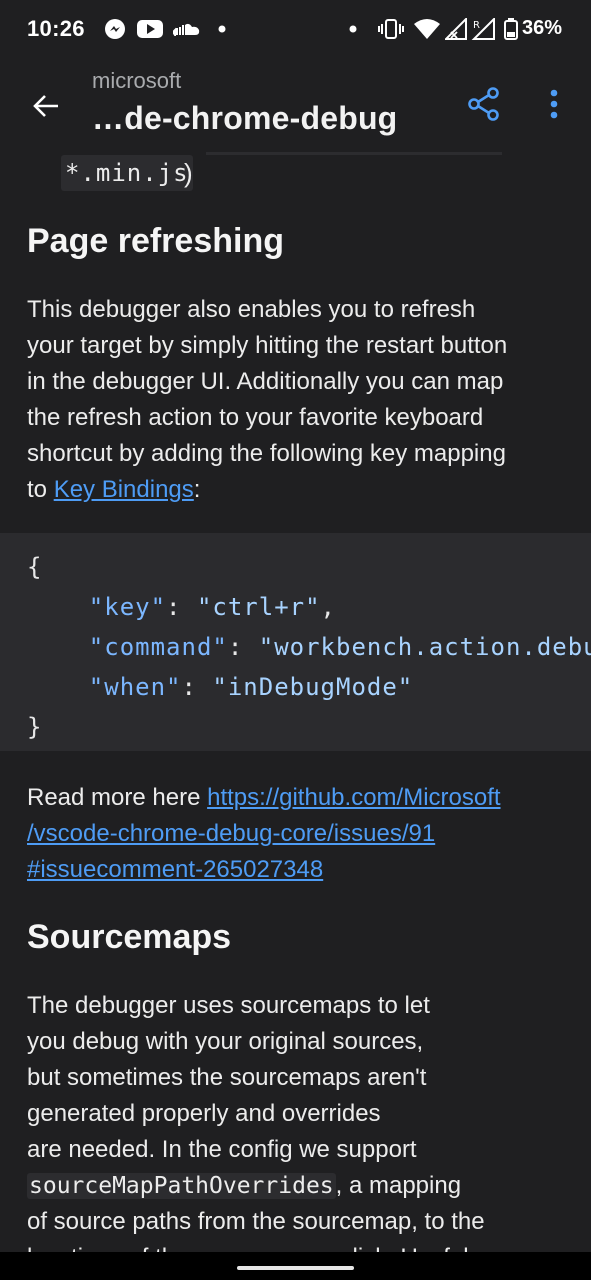 The height and width of the screenshot is (1280, 591). Describe the element at coordinates (231, 833) in the screenshot. I see `issue-link: /vscode-chrome-debug-core/issues/91` at that location.